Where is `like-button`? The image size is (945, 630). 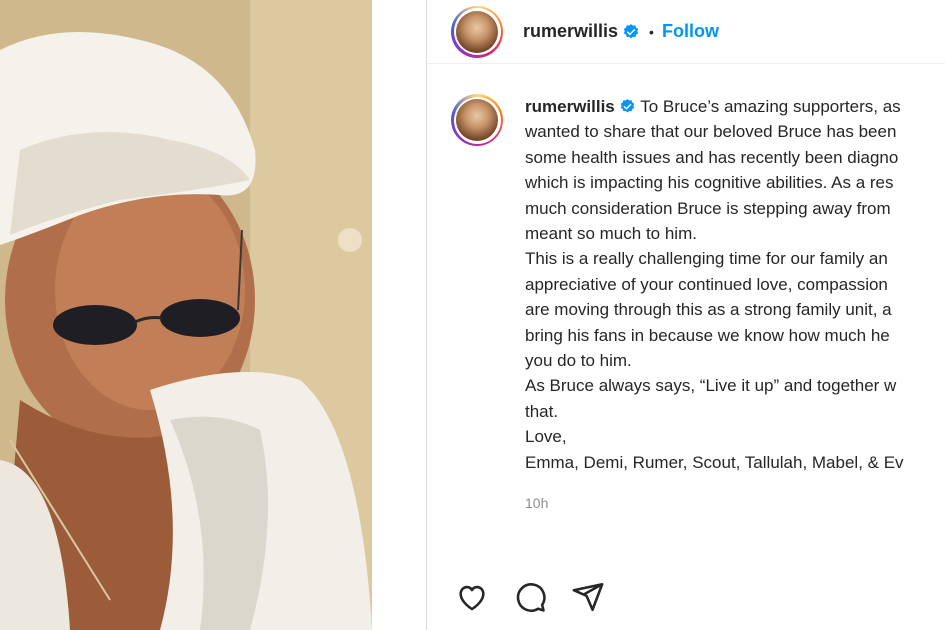 like-button is located at coordinates (472, 597).